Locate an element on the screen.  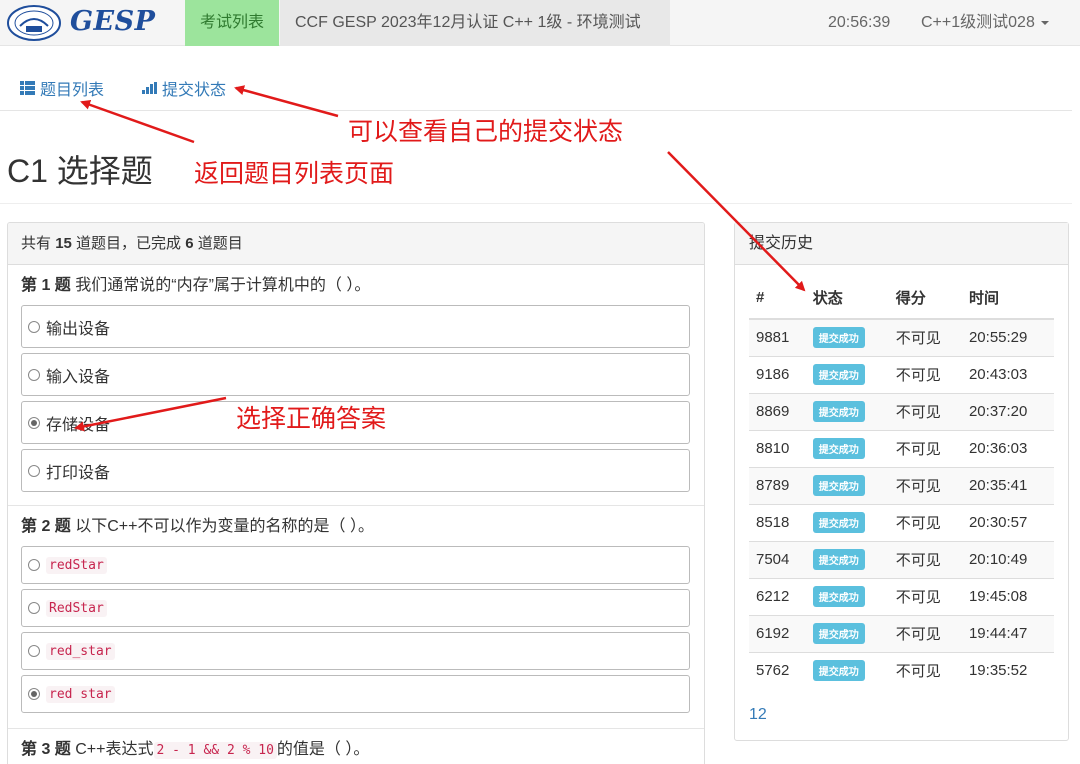
table-row: 8869 提交成功 不可见 20:37:20 is located at coordinates (901, 411).